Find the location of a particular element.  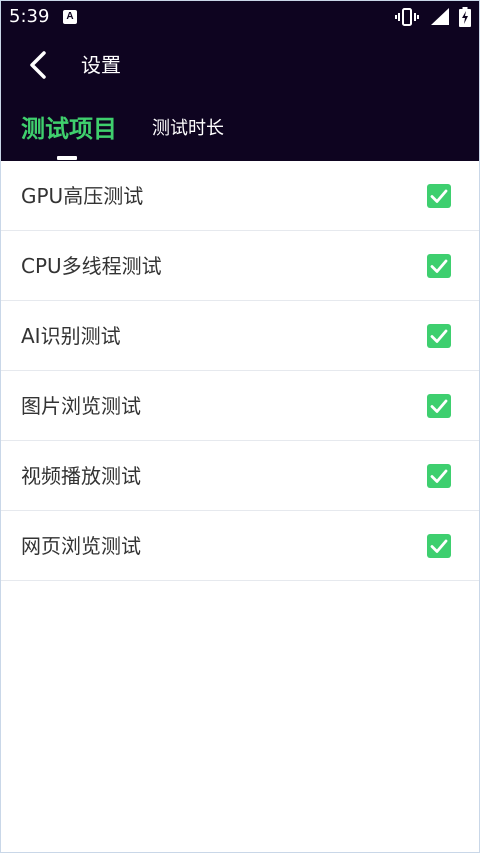

list-item-video-playback: 视频播放测试 is located at coordinates (240, 476).